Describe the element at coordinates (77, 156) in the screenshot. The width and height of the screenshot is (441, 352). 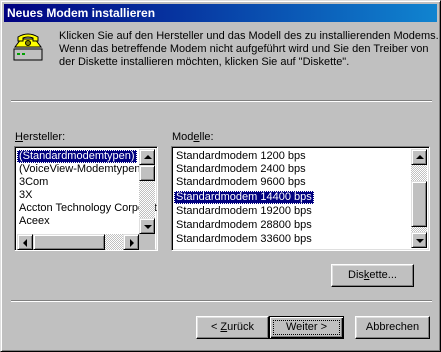
I see `list-item: (Standardmodemtypen)` at that location.